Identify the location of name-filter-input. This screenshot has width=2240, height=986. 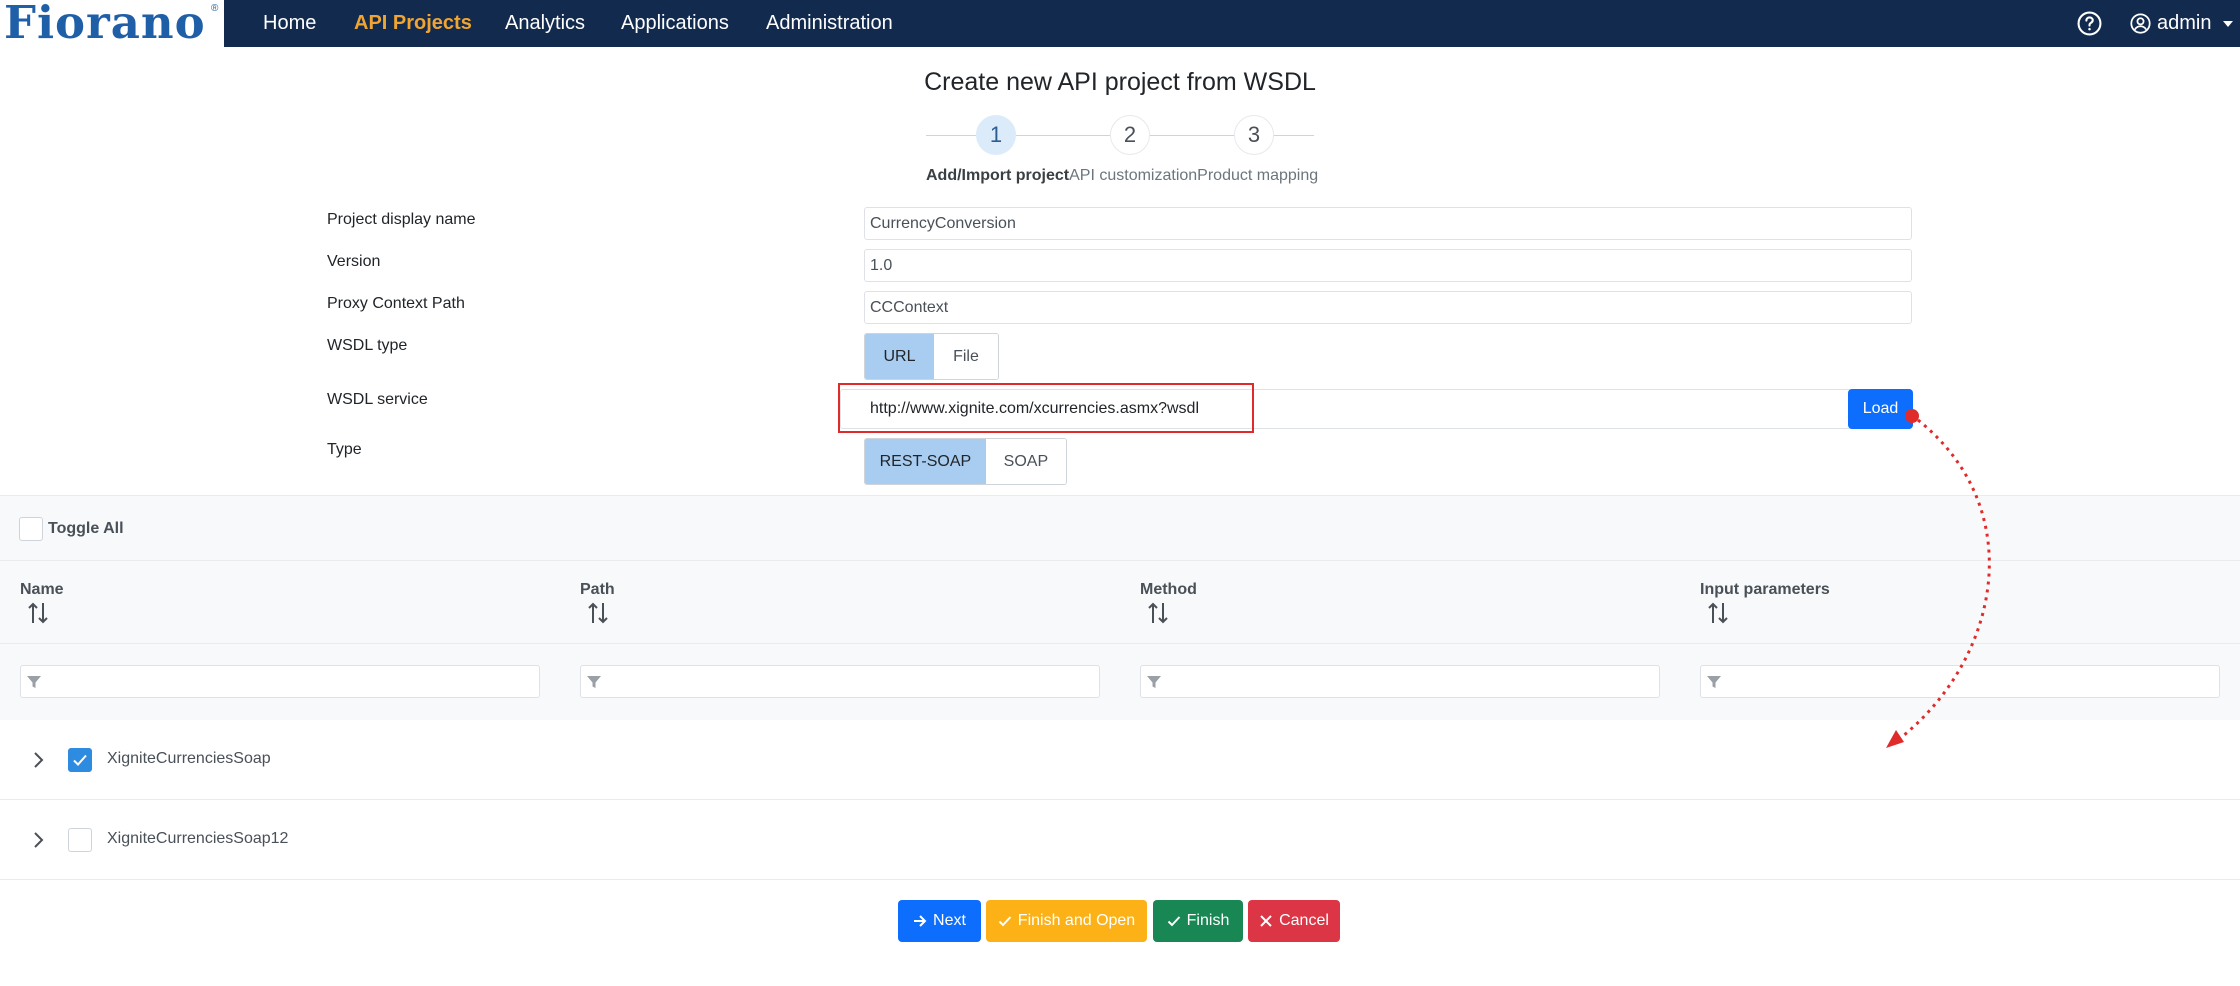
(280, 681).